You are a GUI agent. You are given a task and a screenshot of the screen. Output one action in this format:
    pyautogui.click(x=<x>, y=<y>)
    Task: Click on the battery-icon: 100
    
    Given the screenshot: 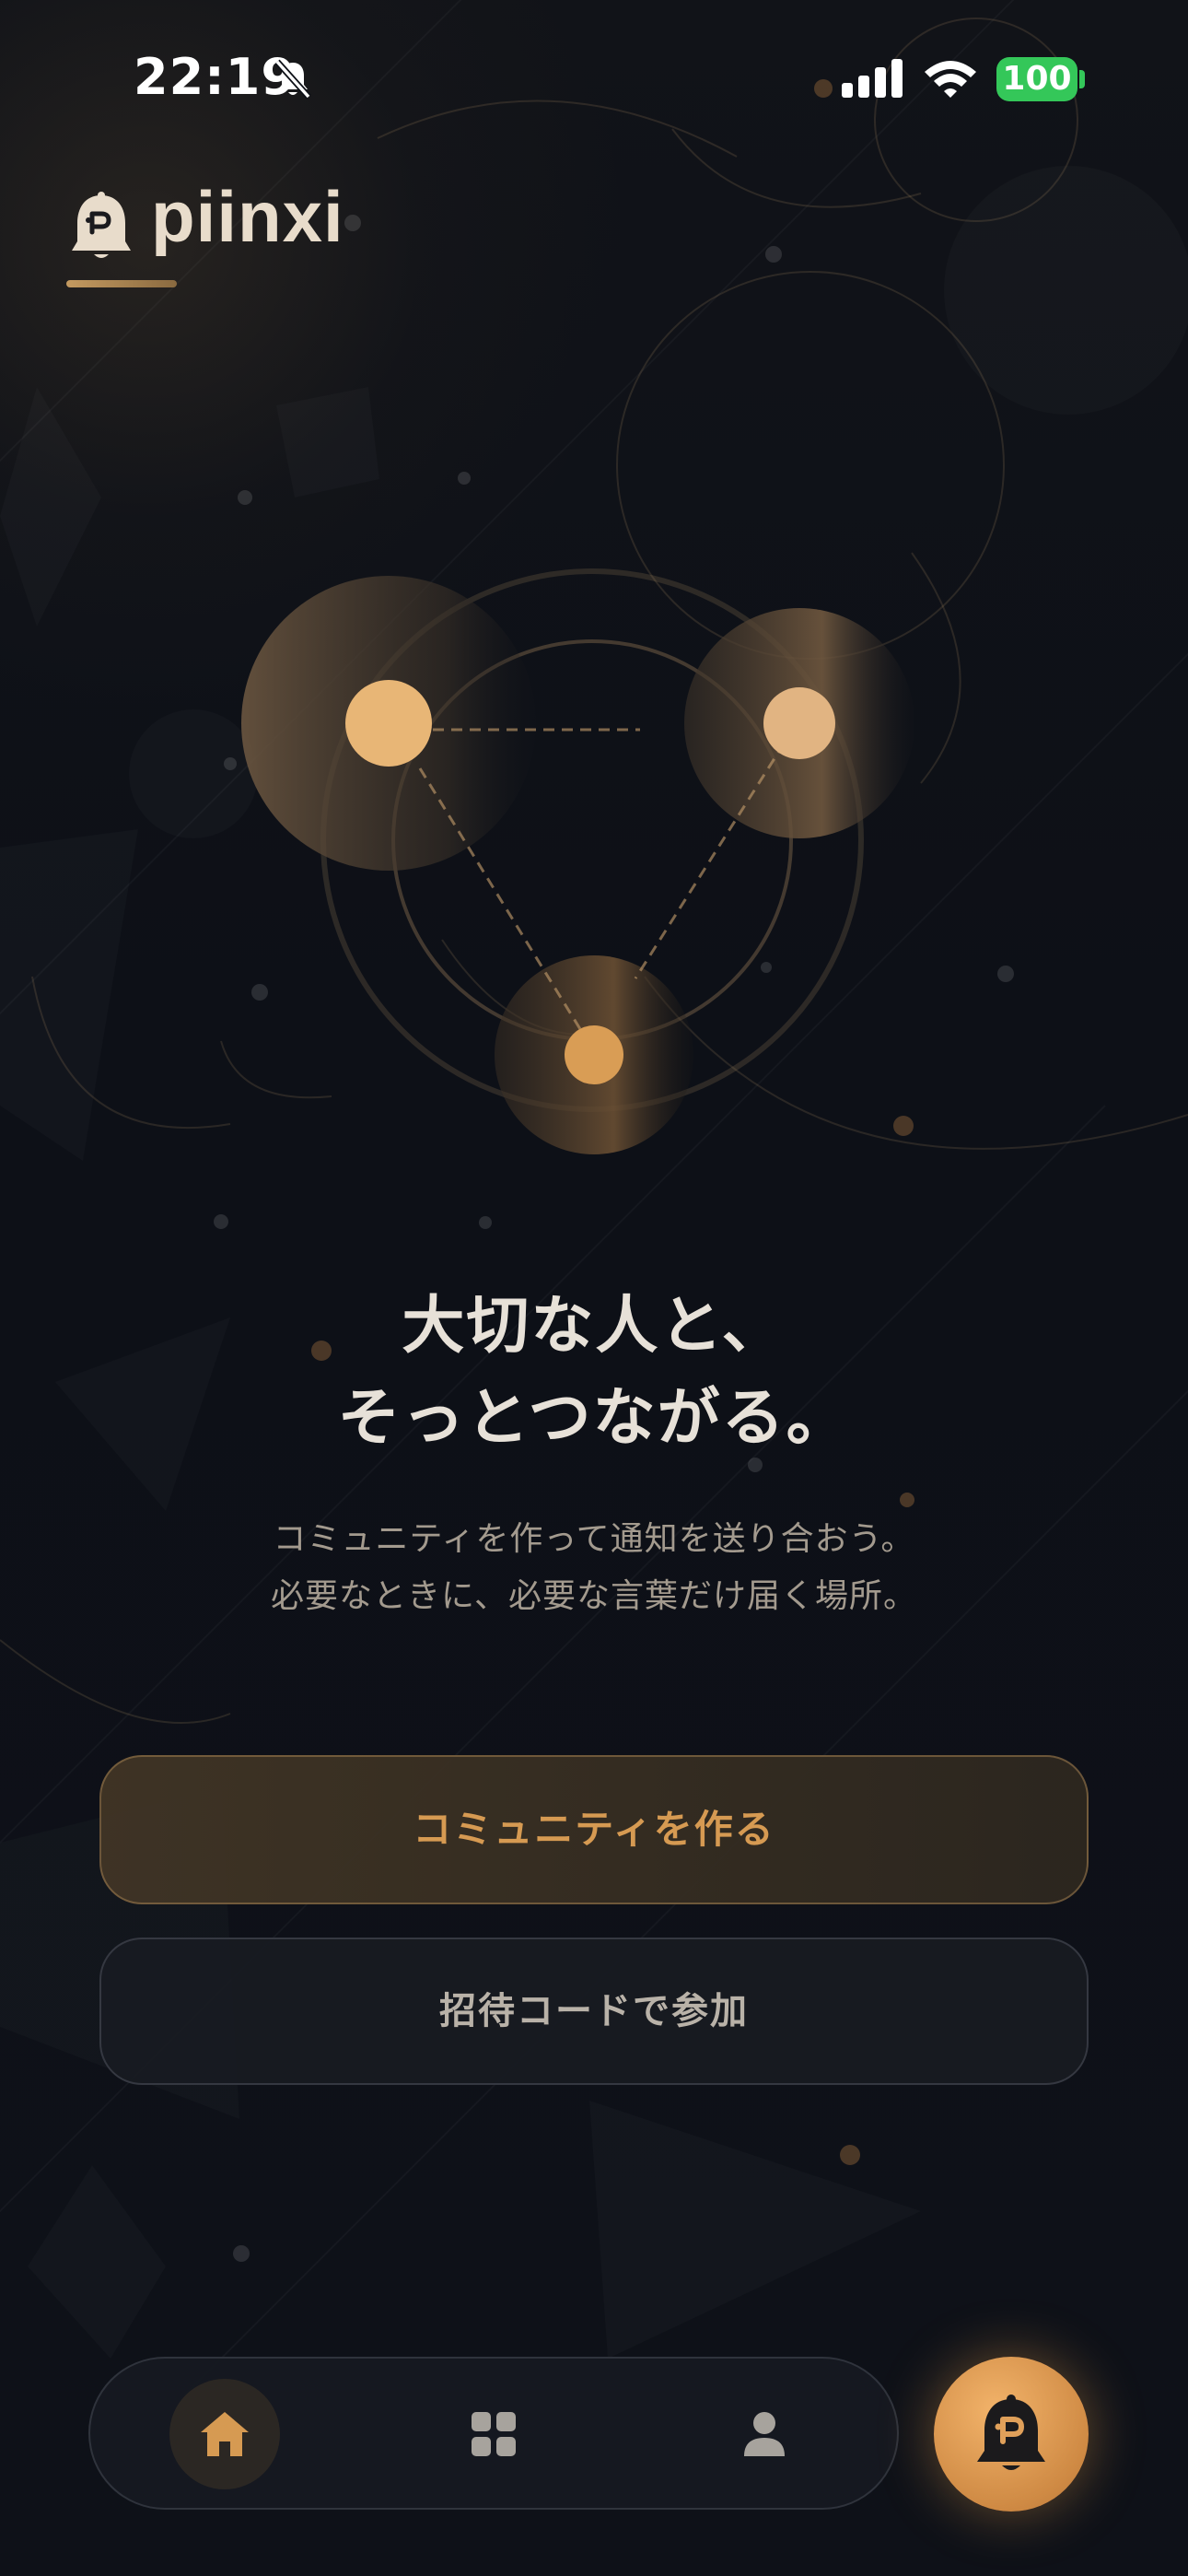 What is the action you would take?
    pyautogui.click(x=1036, y=79)
    